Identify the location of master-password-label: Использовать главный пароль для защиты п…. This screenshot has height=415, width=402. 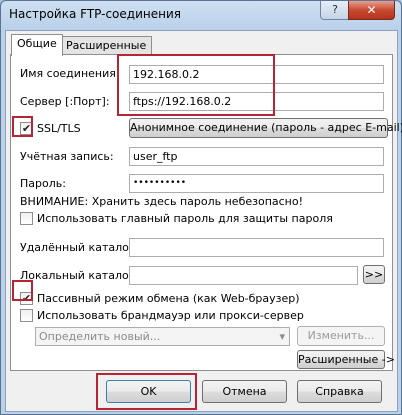
(185, 218).